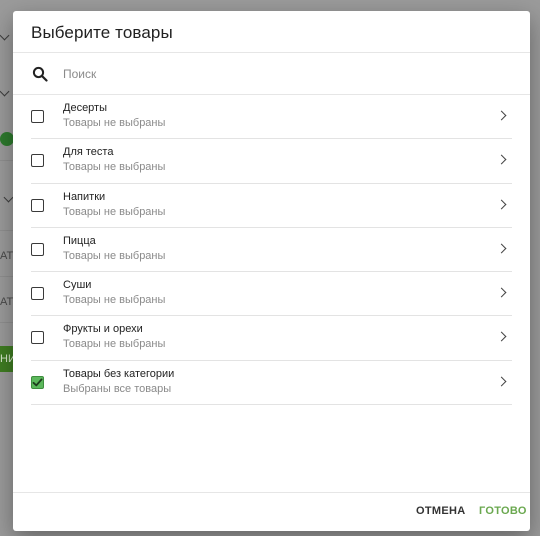  I want to click on background-button: НИ, so click(7, 359).